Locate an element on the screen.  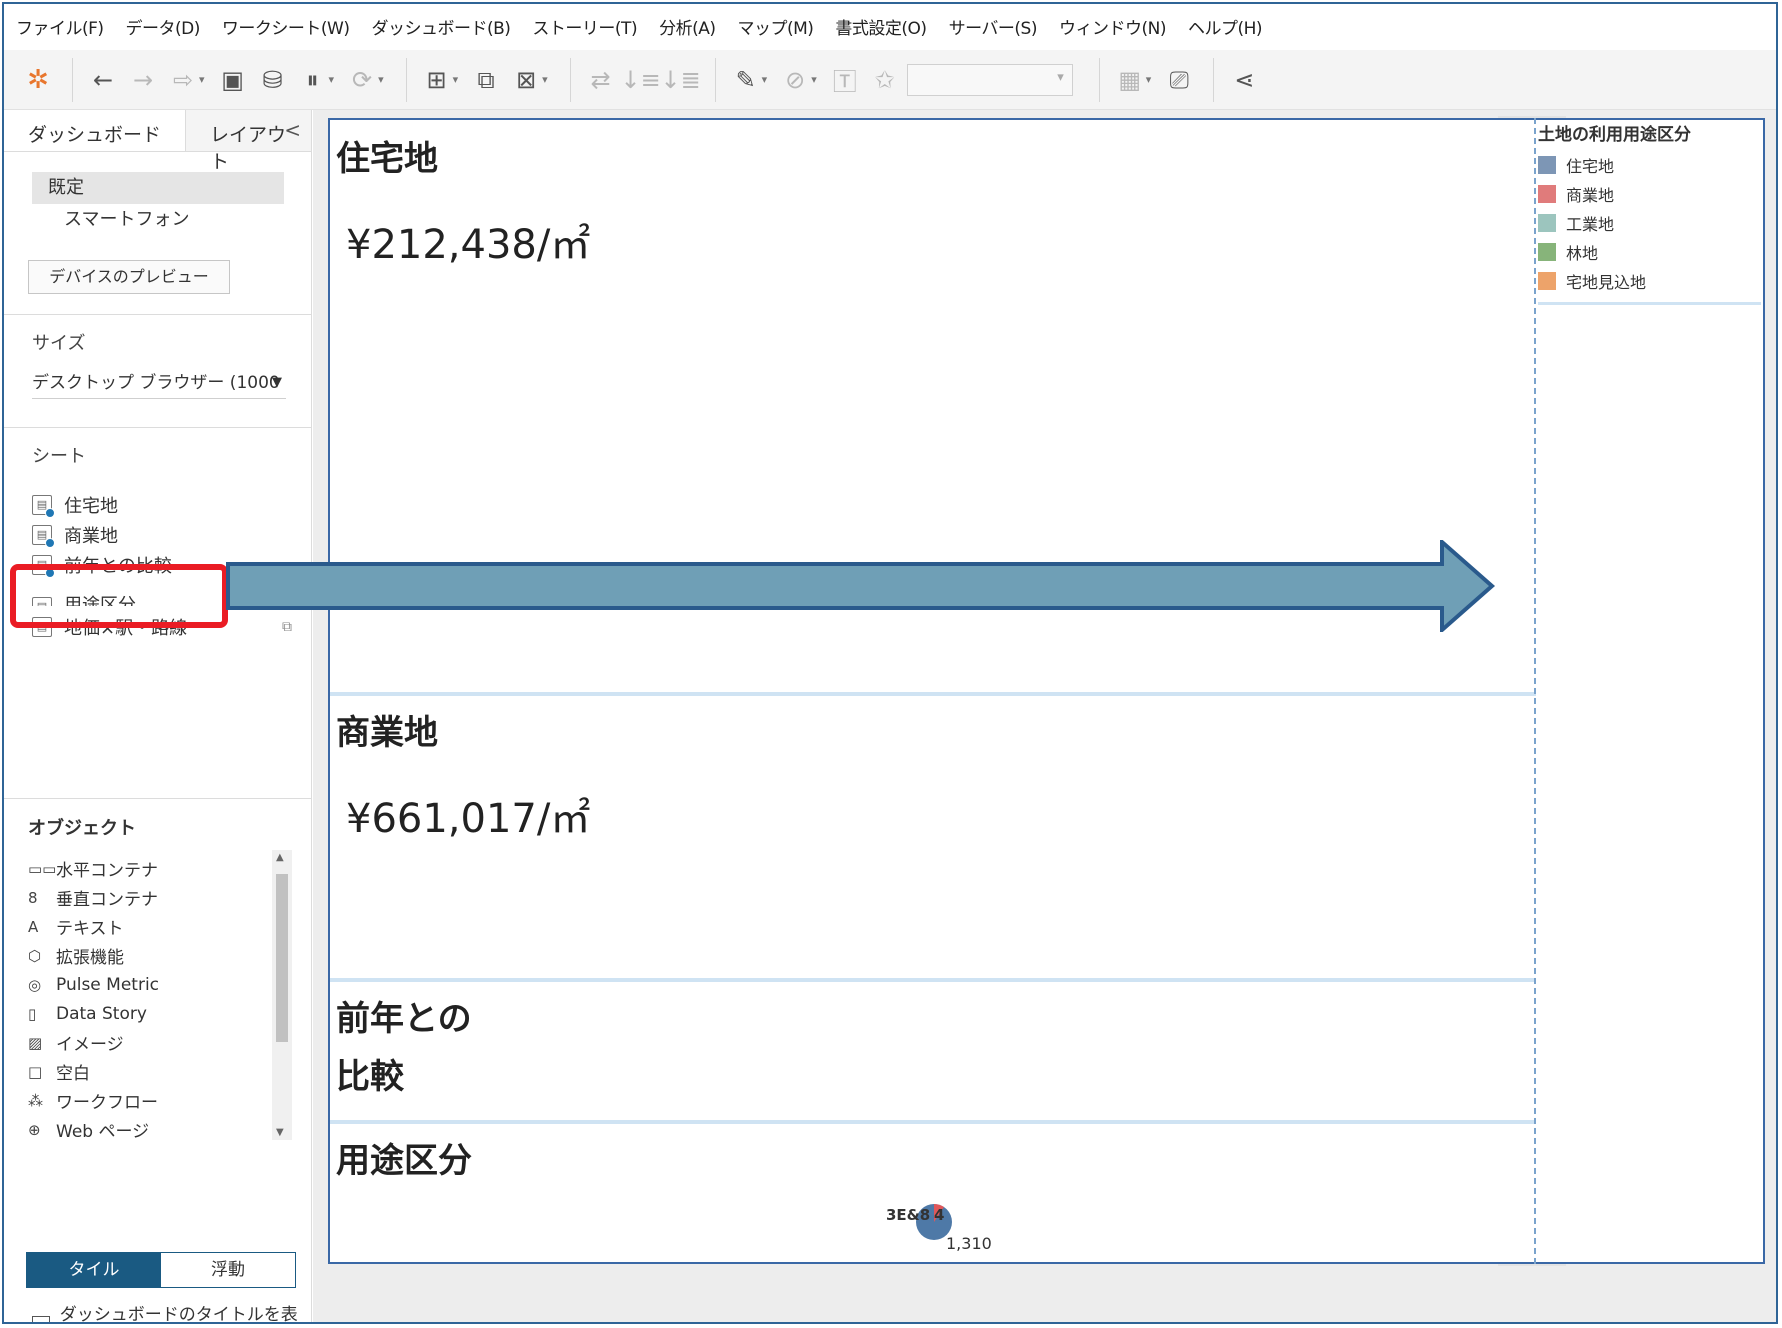
usage-legend: 土地の利用用途区分 住宅地 商業地 工業地 林地 宅地見込地 is located at coordinates (1649, 207).